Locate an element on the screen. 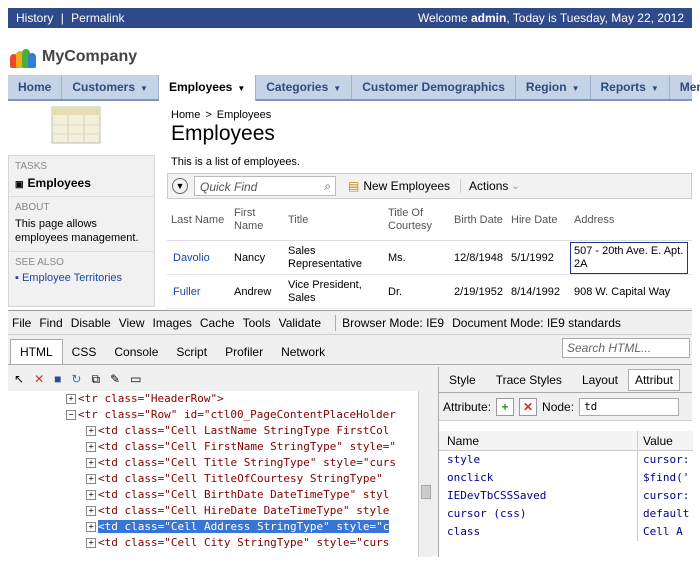  attribute-row: style cursor: is located at coordinates (566, 460).